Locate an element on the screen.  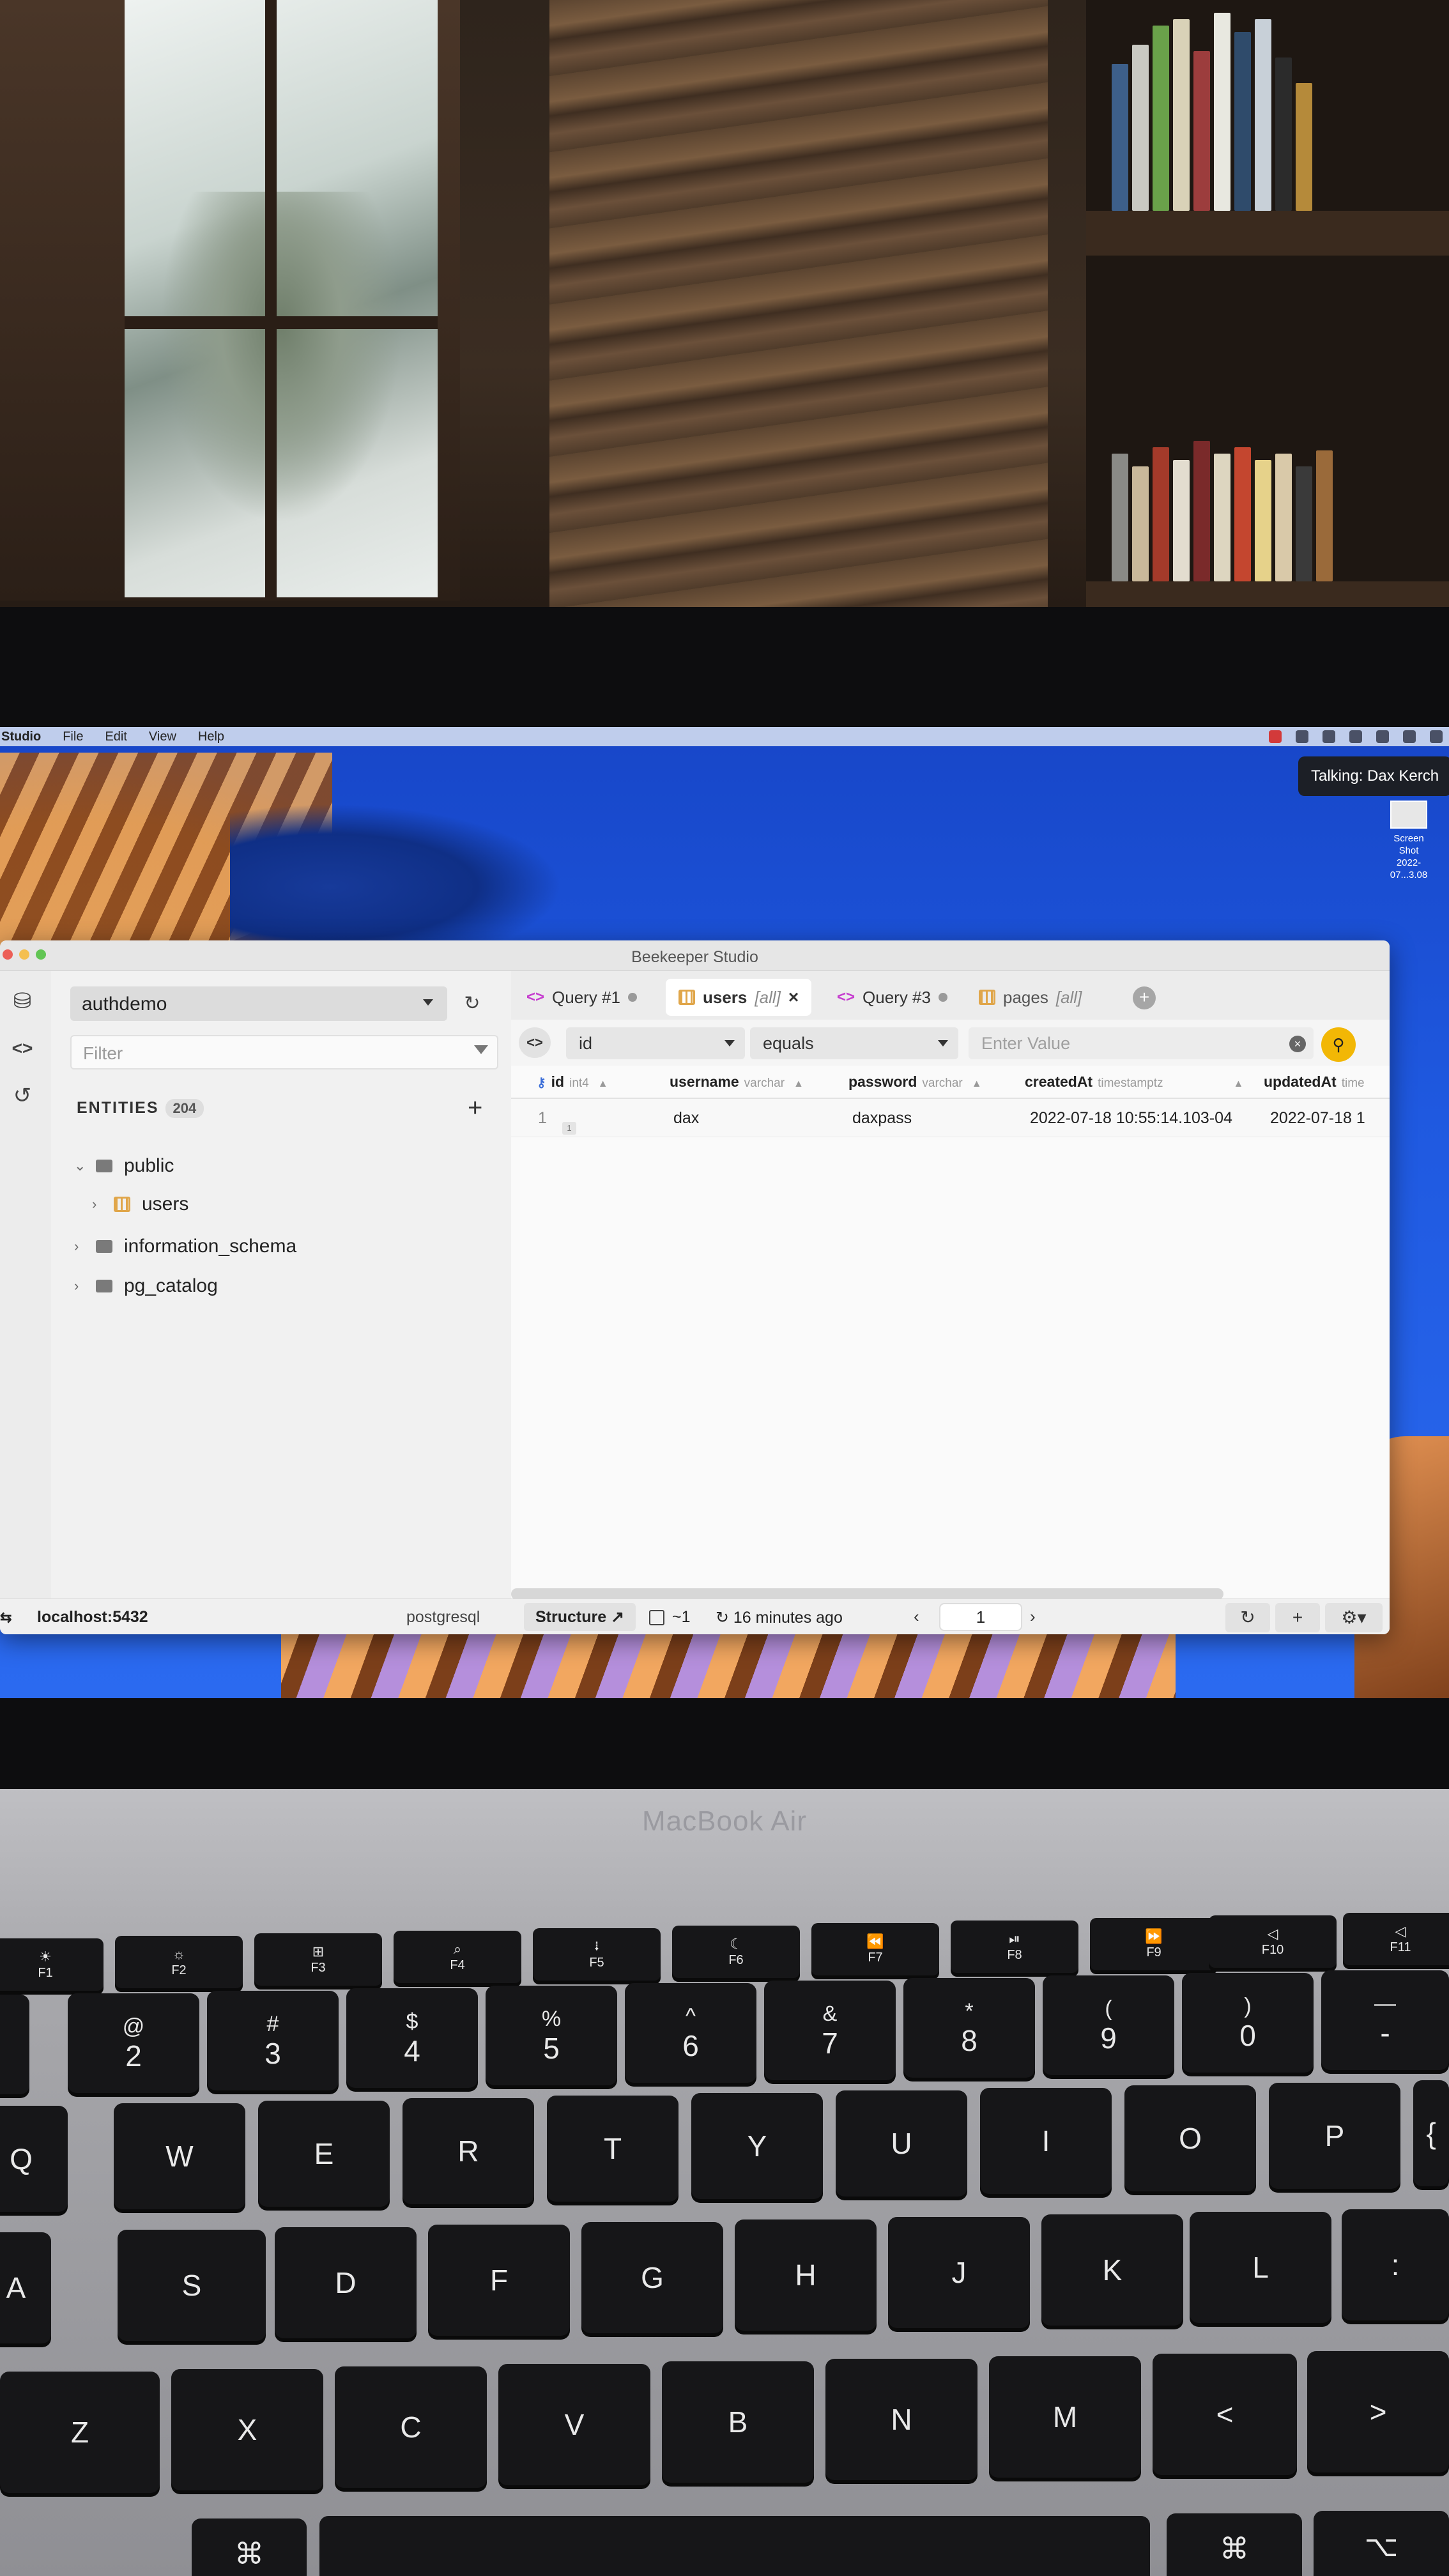
key-f6: ☾ F6 is located at coordinates (736, 1952).